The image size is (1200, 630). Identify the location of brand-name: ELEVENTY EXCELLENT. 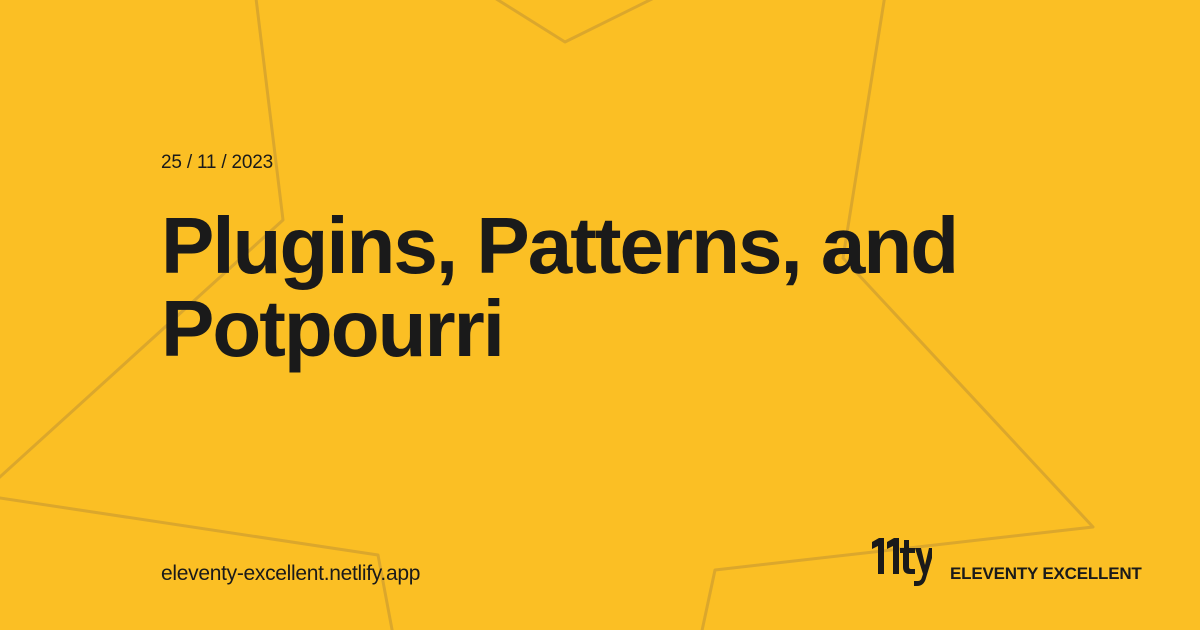
(1046, 573).